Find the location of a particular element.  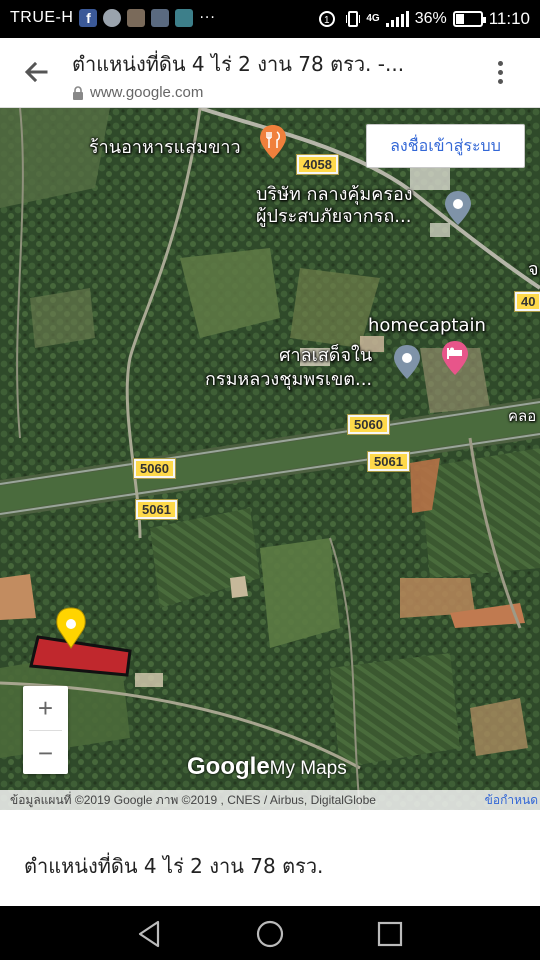

hotspot-icon: 1 is located at coordinates (327, 19).